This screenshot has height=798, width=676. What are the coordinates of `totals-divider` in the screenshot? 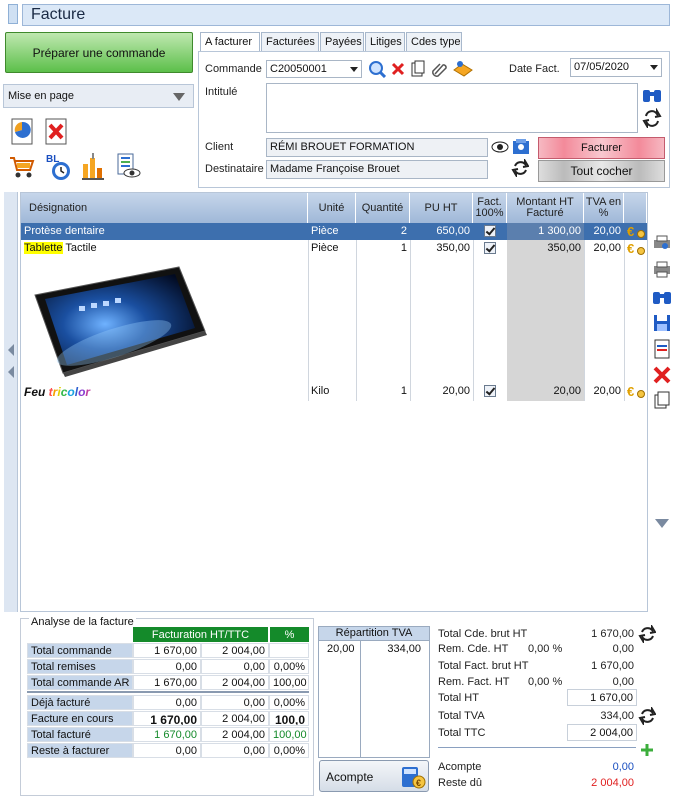 It's located at (537, 747).